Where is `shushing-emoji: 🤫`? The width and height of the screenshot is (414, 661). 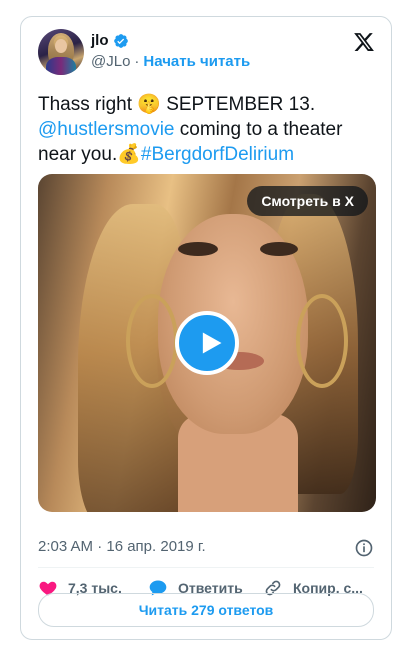 shushing-emoji: 🤫 is located at coordinates (149, 104).